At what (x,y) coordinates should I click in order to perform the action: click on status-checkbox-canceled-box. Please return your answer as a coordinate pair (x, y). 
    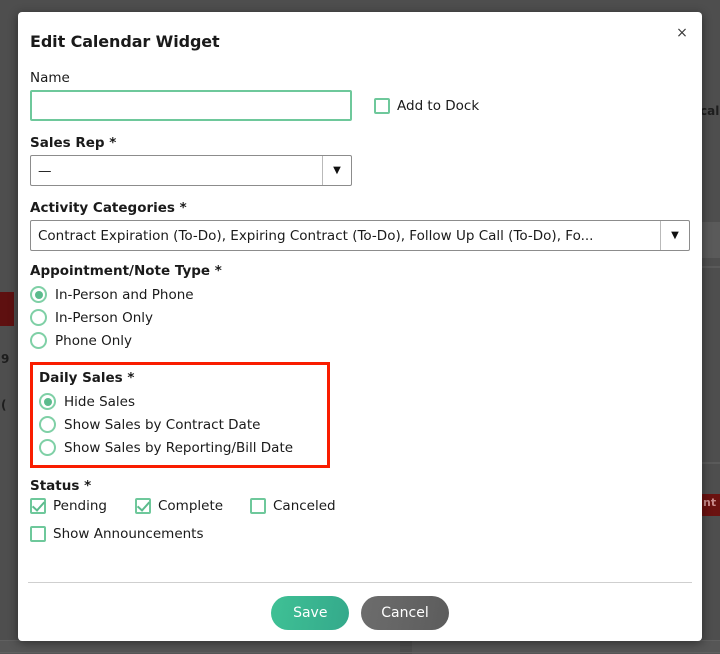
    Looking at the image, I should click on (258, 506).